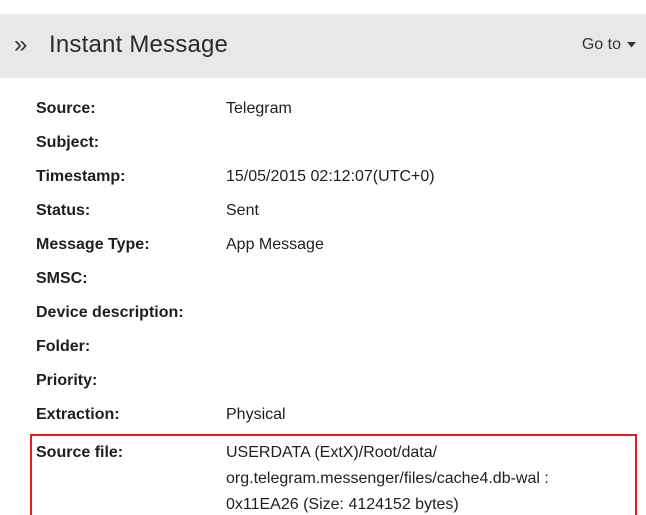  What do you see at coordinates (62, 278) in the screenshot?
I see `field-label: SMSC:` at bounding box center [62, 278].